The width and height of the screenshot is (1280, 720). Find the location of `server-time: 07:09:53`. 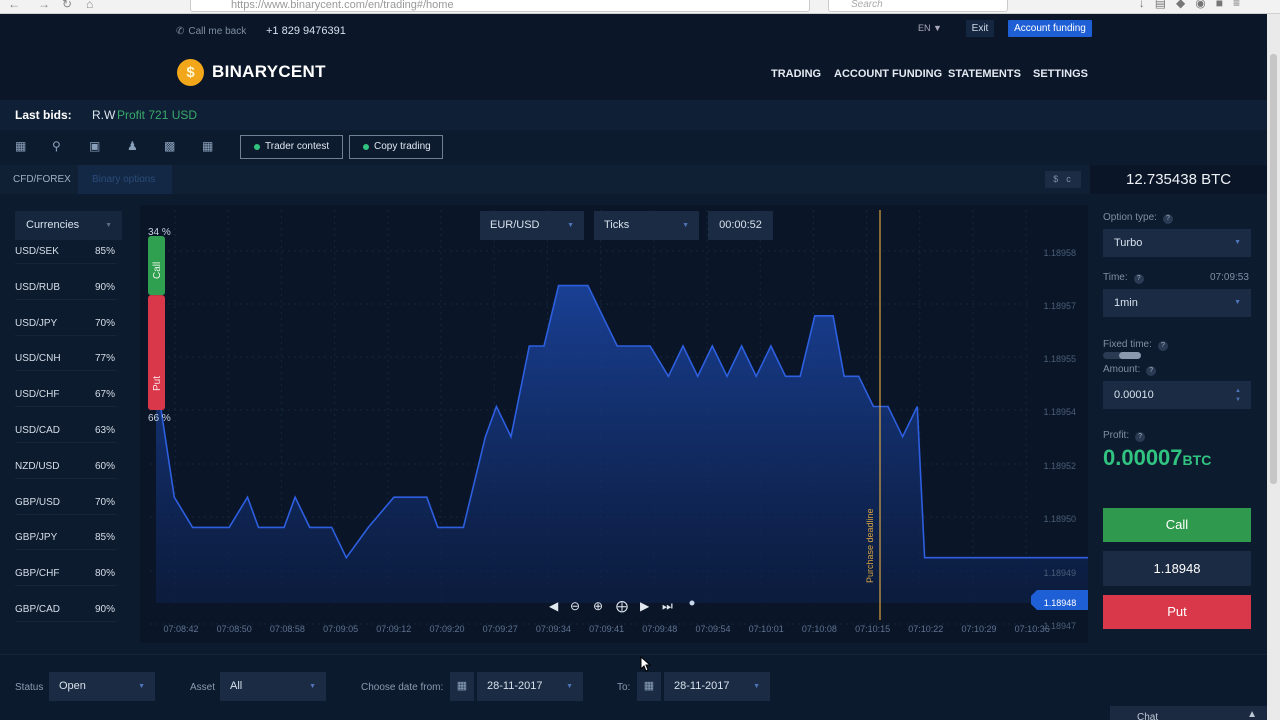

server-time: 07:09:53 is located at coordinates (1229, 277).